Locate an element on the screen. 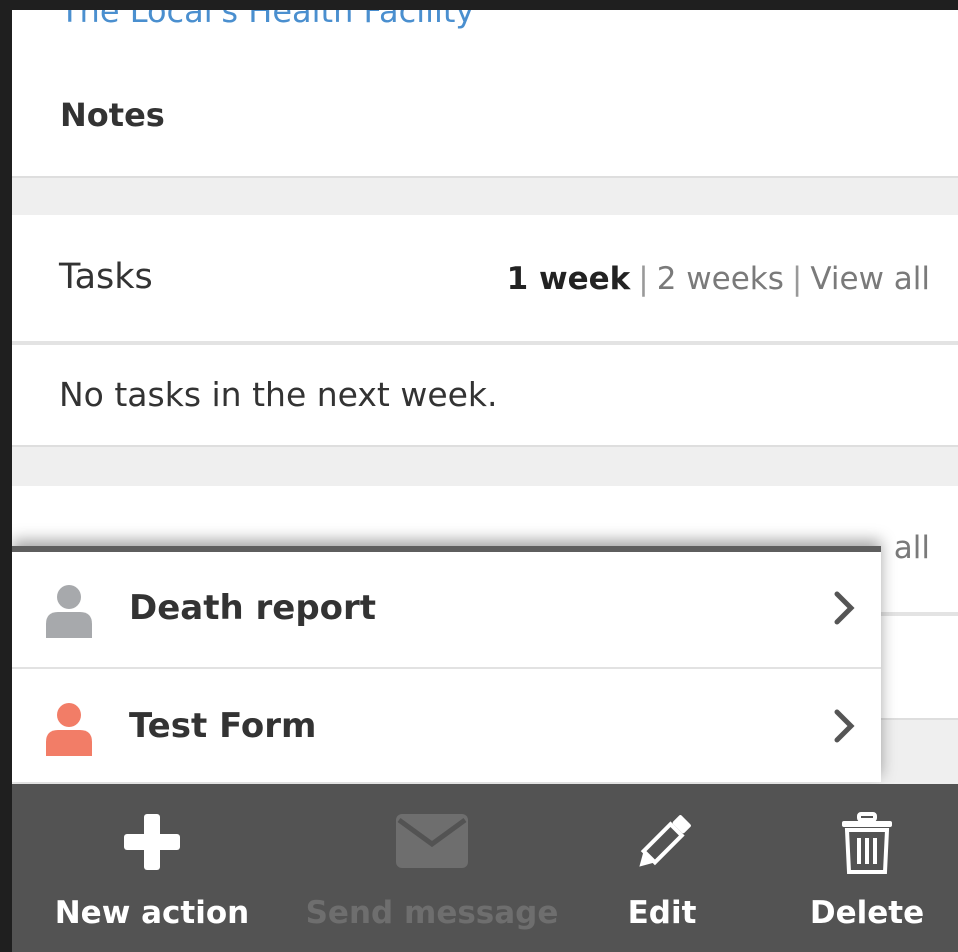  notes-title: Notes is located at coordinates (112, 115).